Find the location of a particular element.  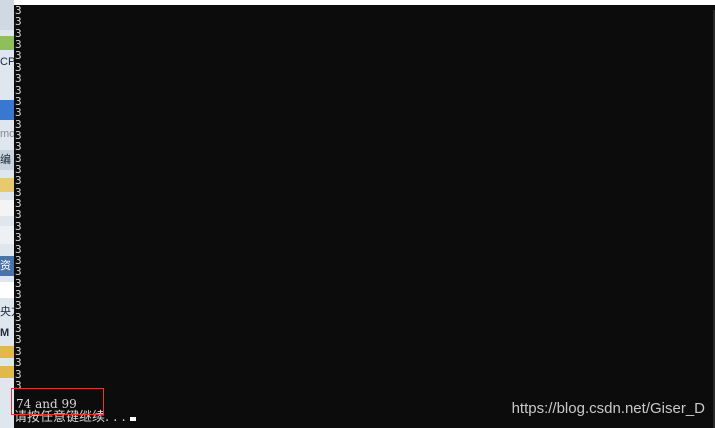

bg-toolbar-icon is located at coordinates (7, 185).